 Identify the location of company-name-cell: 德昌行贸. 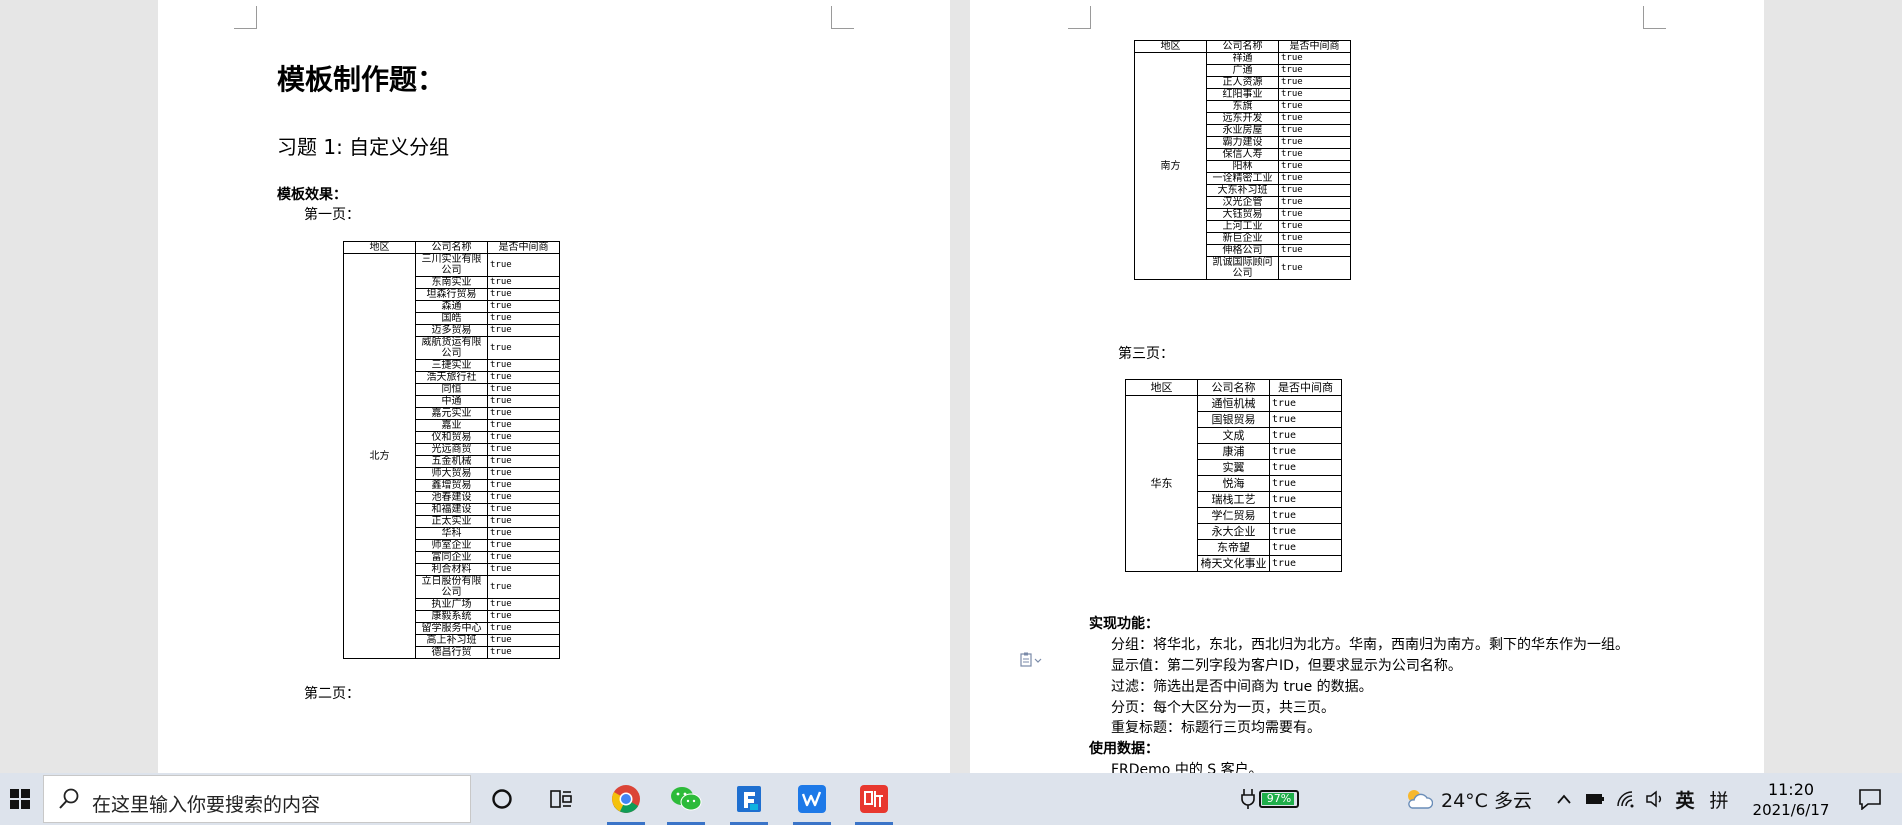
(451, 652).